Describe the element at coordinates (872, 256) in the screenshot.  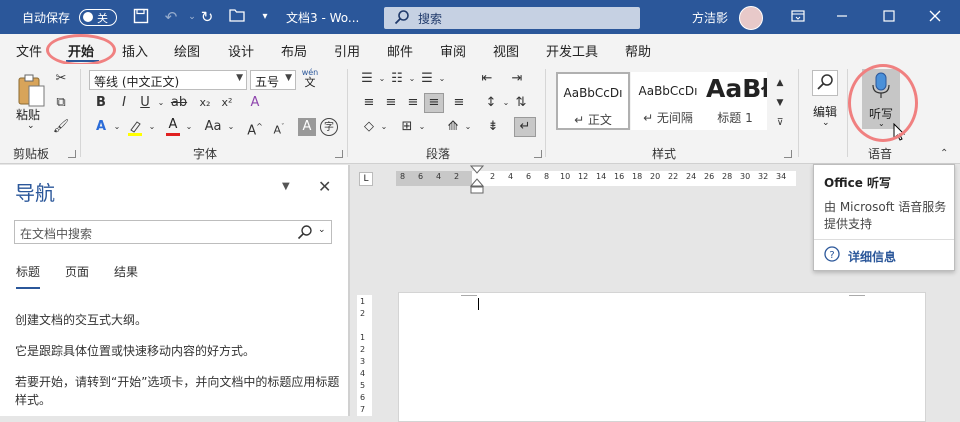
I see `tooltip-more-info-link: 详细信息` at that location.